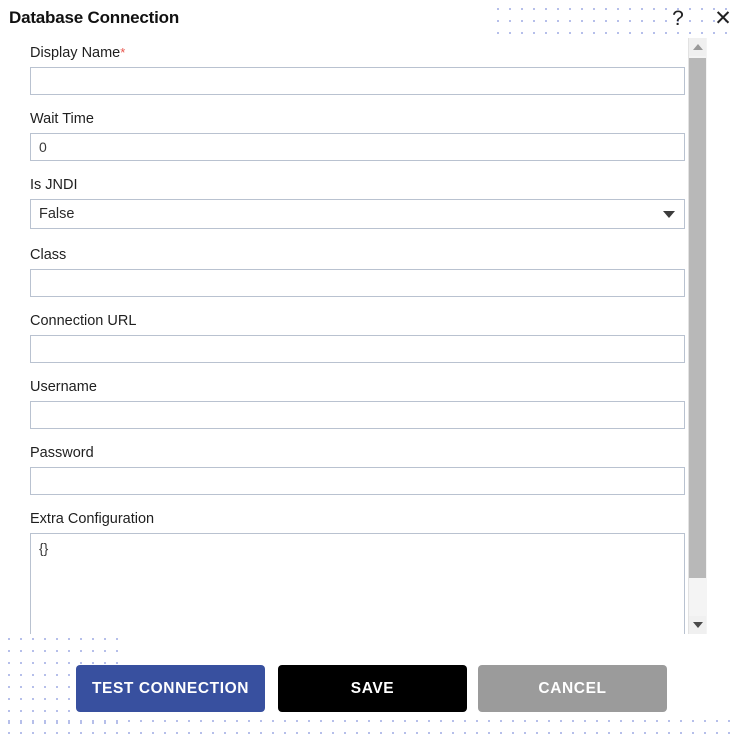 Image resolution: width=736 pixels, height=734 pixels. Describe the element at coordinates (78, 53) in the screenshot. I see `field-label-display-name: Display Name*` at that location.